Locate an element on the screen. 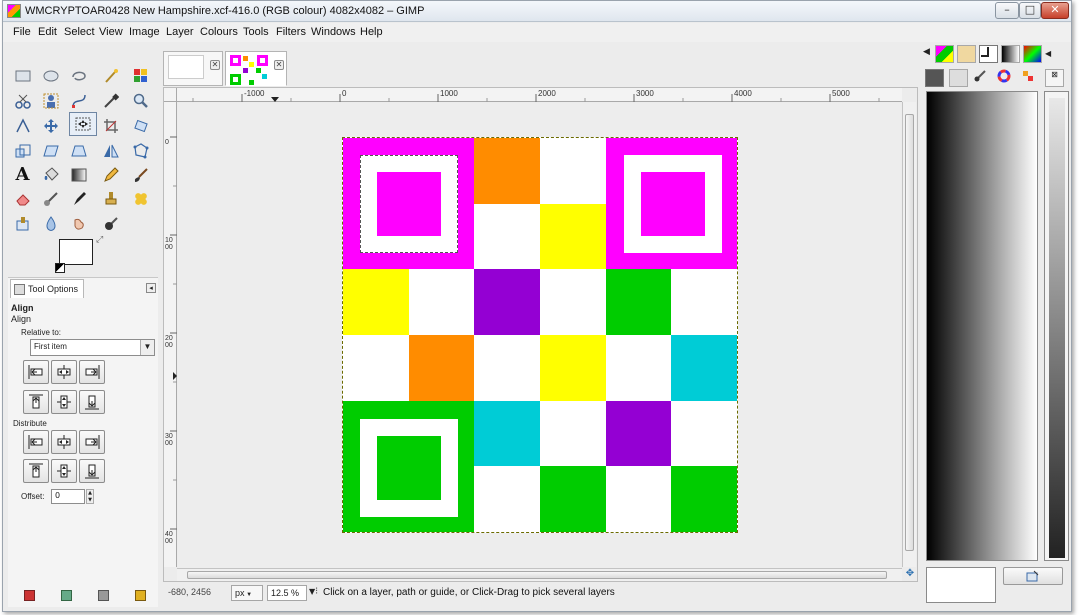 This screenshot has height=615, width=1080. distribute-vertical-centers-button is located at coordinates (64, 471).